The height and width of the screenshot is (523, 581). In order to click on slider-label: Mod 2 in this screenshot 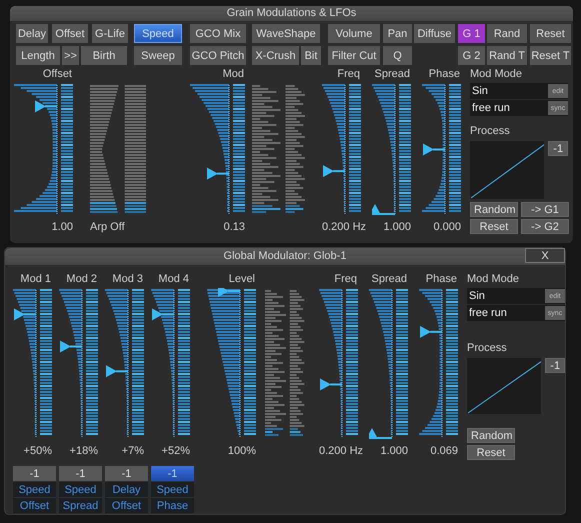, I will do `click(81, 279)`.